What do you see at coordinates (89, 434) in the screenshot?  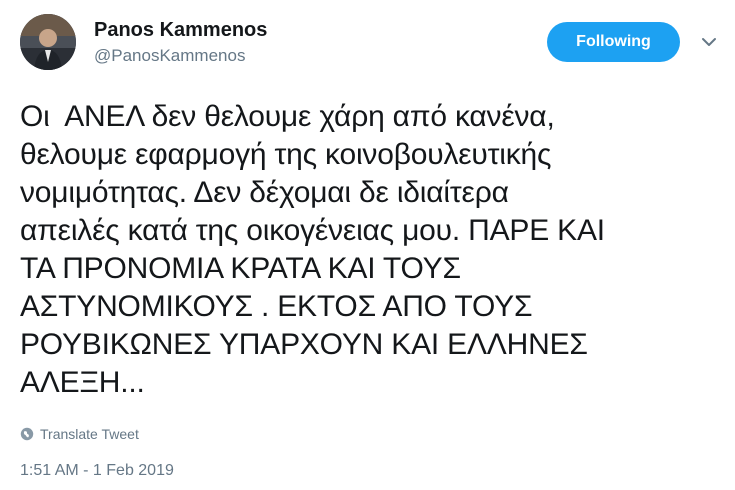 I see `translate-tweet-label: Translate Tweet` at bounding box center [89, 434].